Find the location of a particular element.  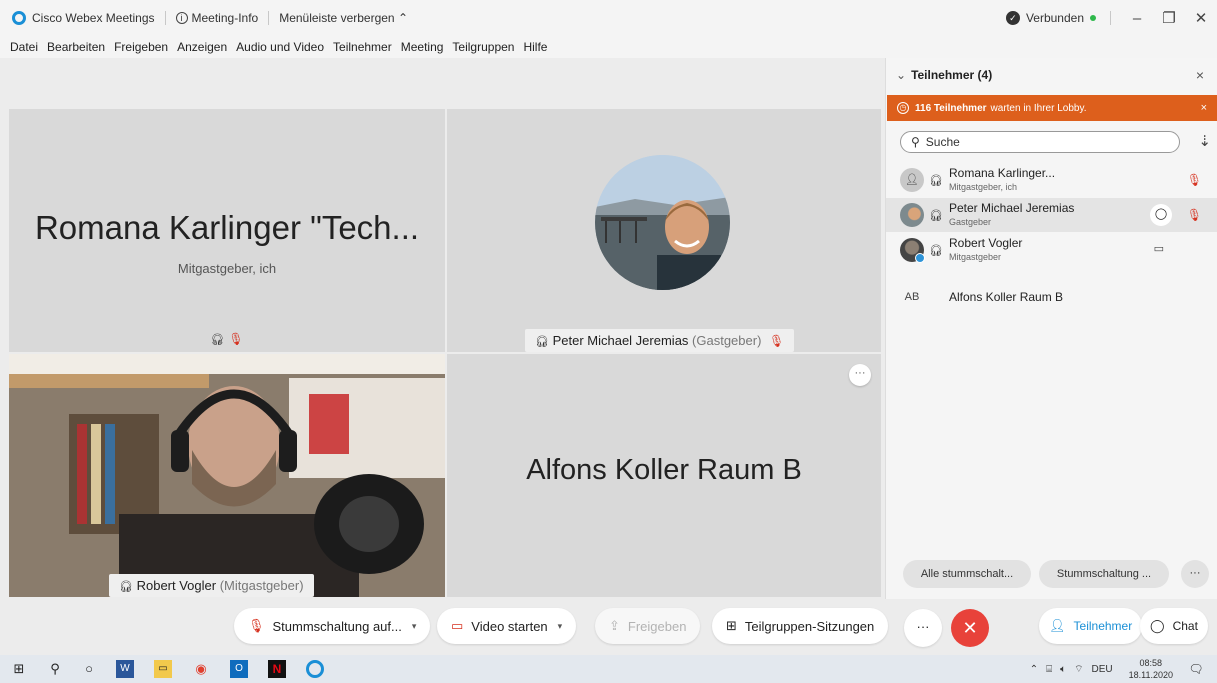

participants-toggle-button: 👤︎ Teilnehmer is located at coordinates (1091, 626).